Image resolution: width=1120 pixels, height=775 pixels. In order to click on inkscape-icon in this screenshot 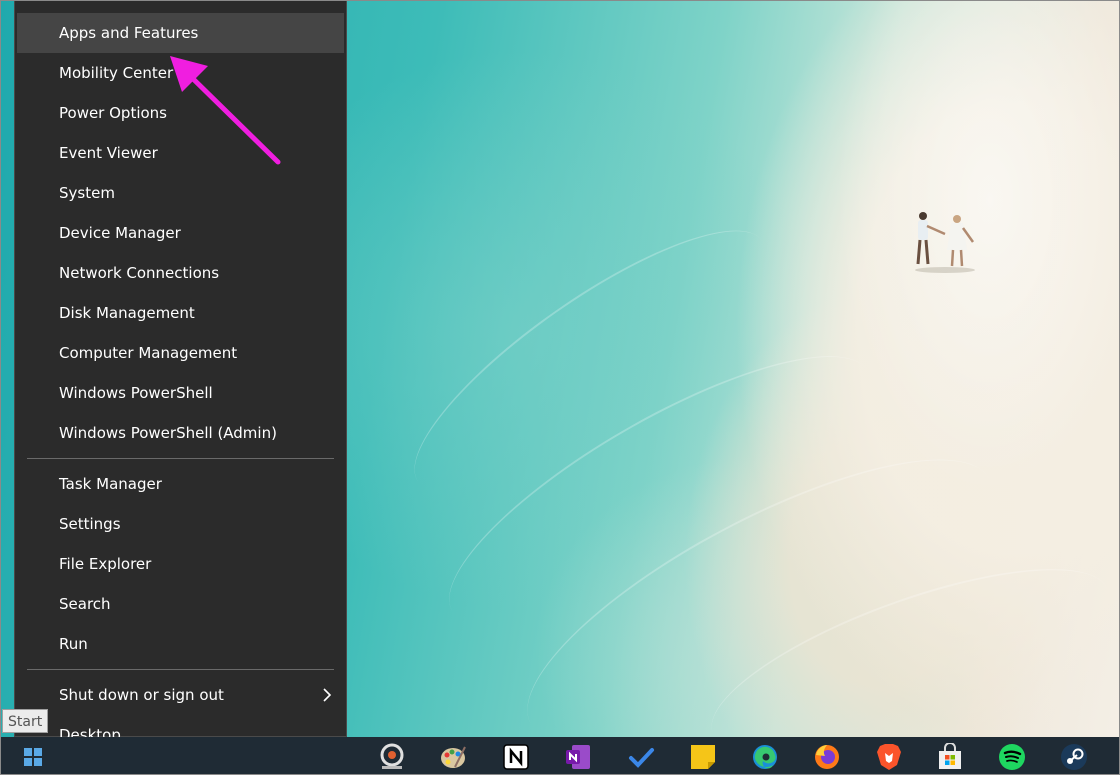, I will do `click(392, 757)`.